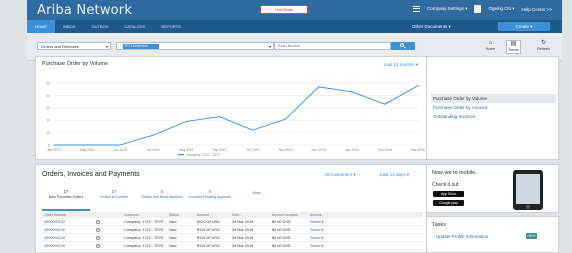  Describe the element at coordinates (447, 9) in the screenshot. I see `company-settings-menu: Company Settings ▾` at that location.